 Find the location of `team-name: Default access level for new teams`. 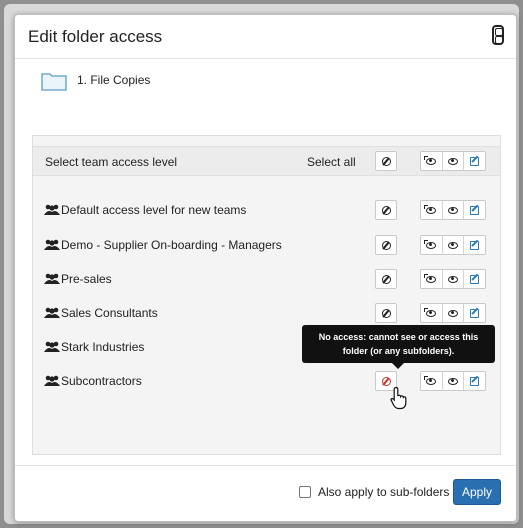

team-name: Default access level for new teams is located at coordinates (154, 210).